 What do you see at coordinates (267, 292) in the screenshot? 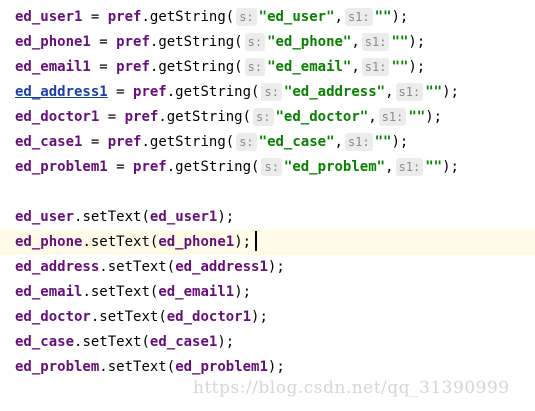
I see `code-line: ed_email.setText(ed_email1);` at bounding box center [267, 292].